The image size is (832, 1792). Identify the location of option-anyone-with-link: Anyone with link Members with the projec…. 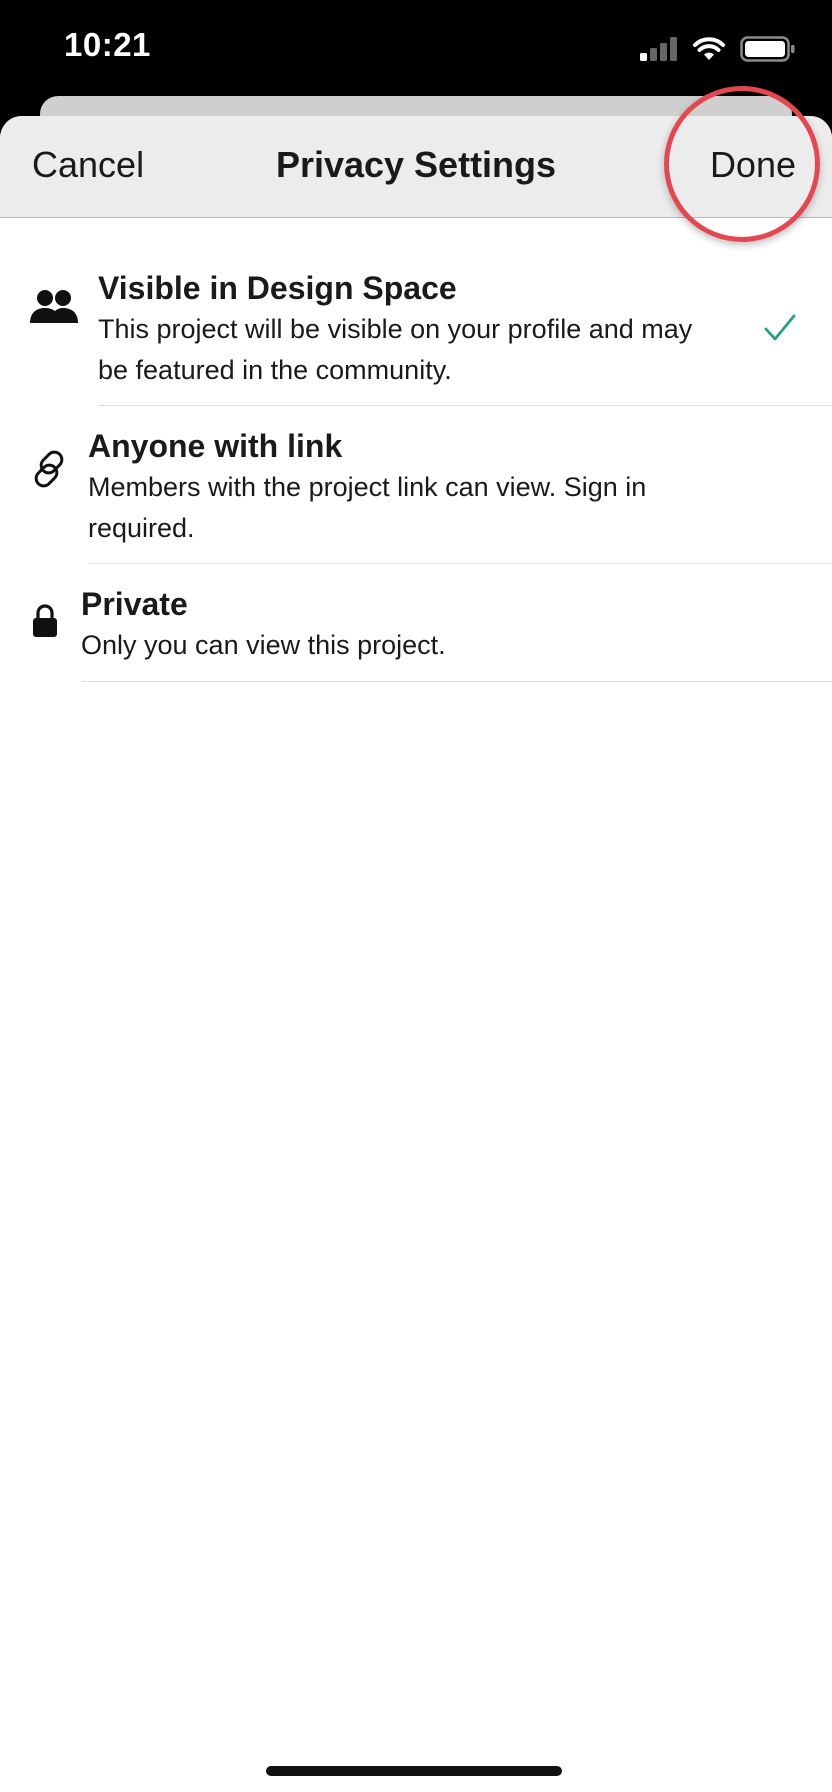
(416, 495).